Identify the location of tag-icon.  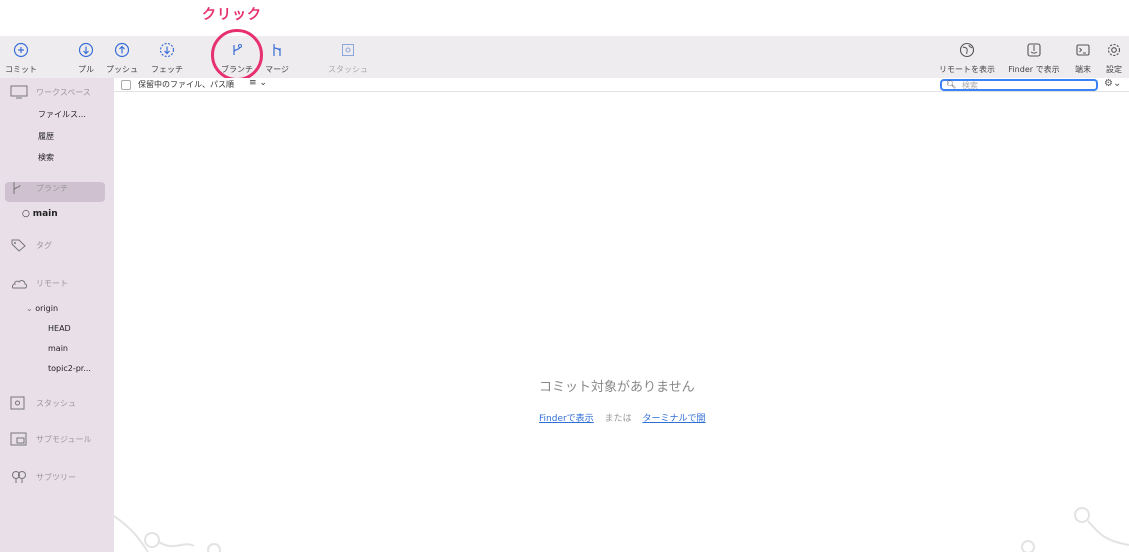
(20, 245).